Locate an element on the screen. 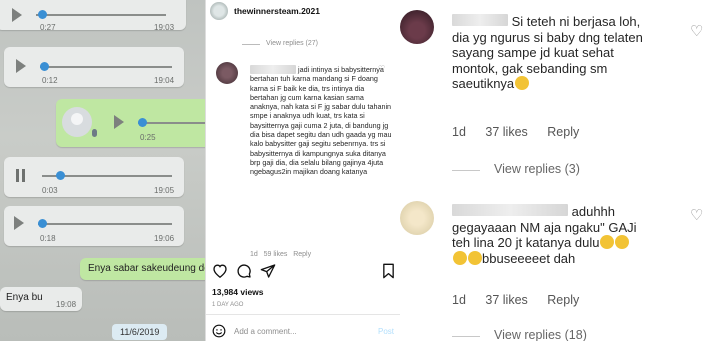 This screenshot has width=720, height=341. date-chip: 11/6/2019 is located at coordinates (140, 332).